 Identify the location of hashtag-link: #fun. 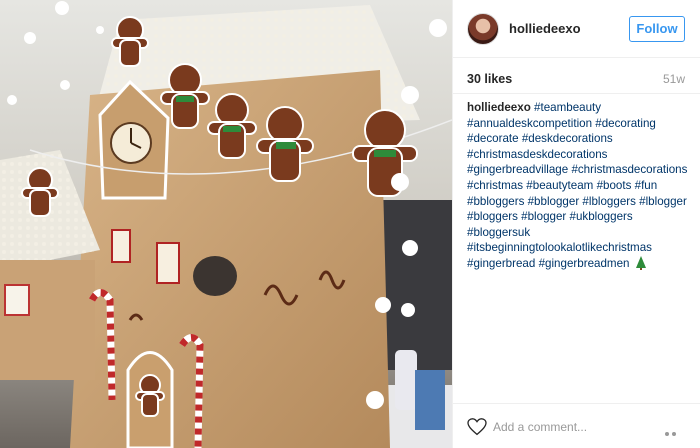
(646, 185).